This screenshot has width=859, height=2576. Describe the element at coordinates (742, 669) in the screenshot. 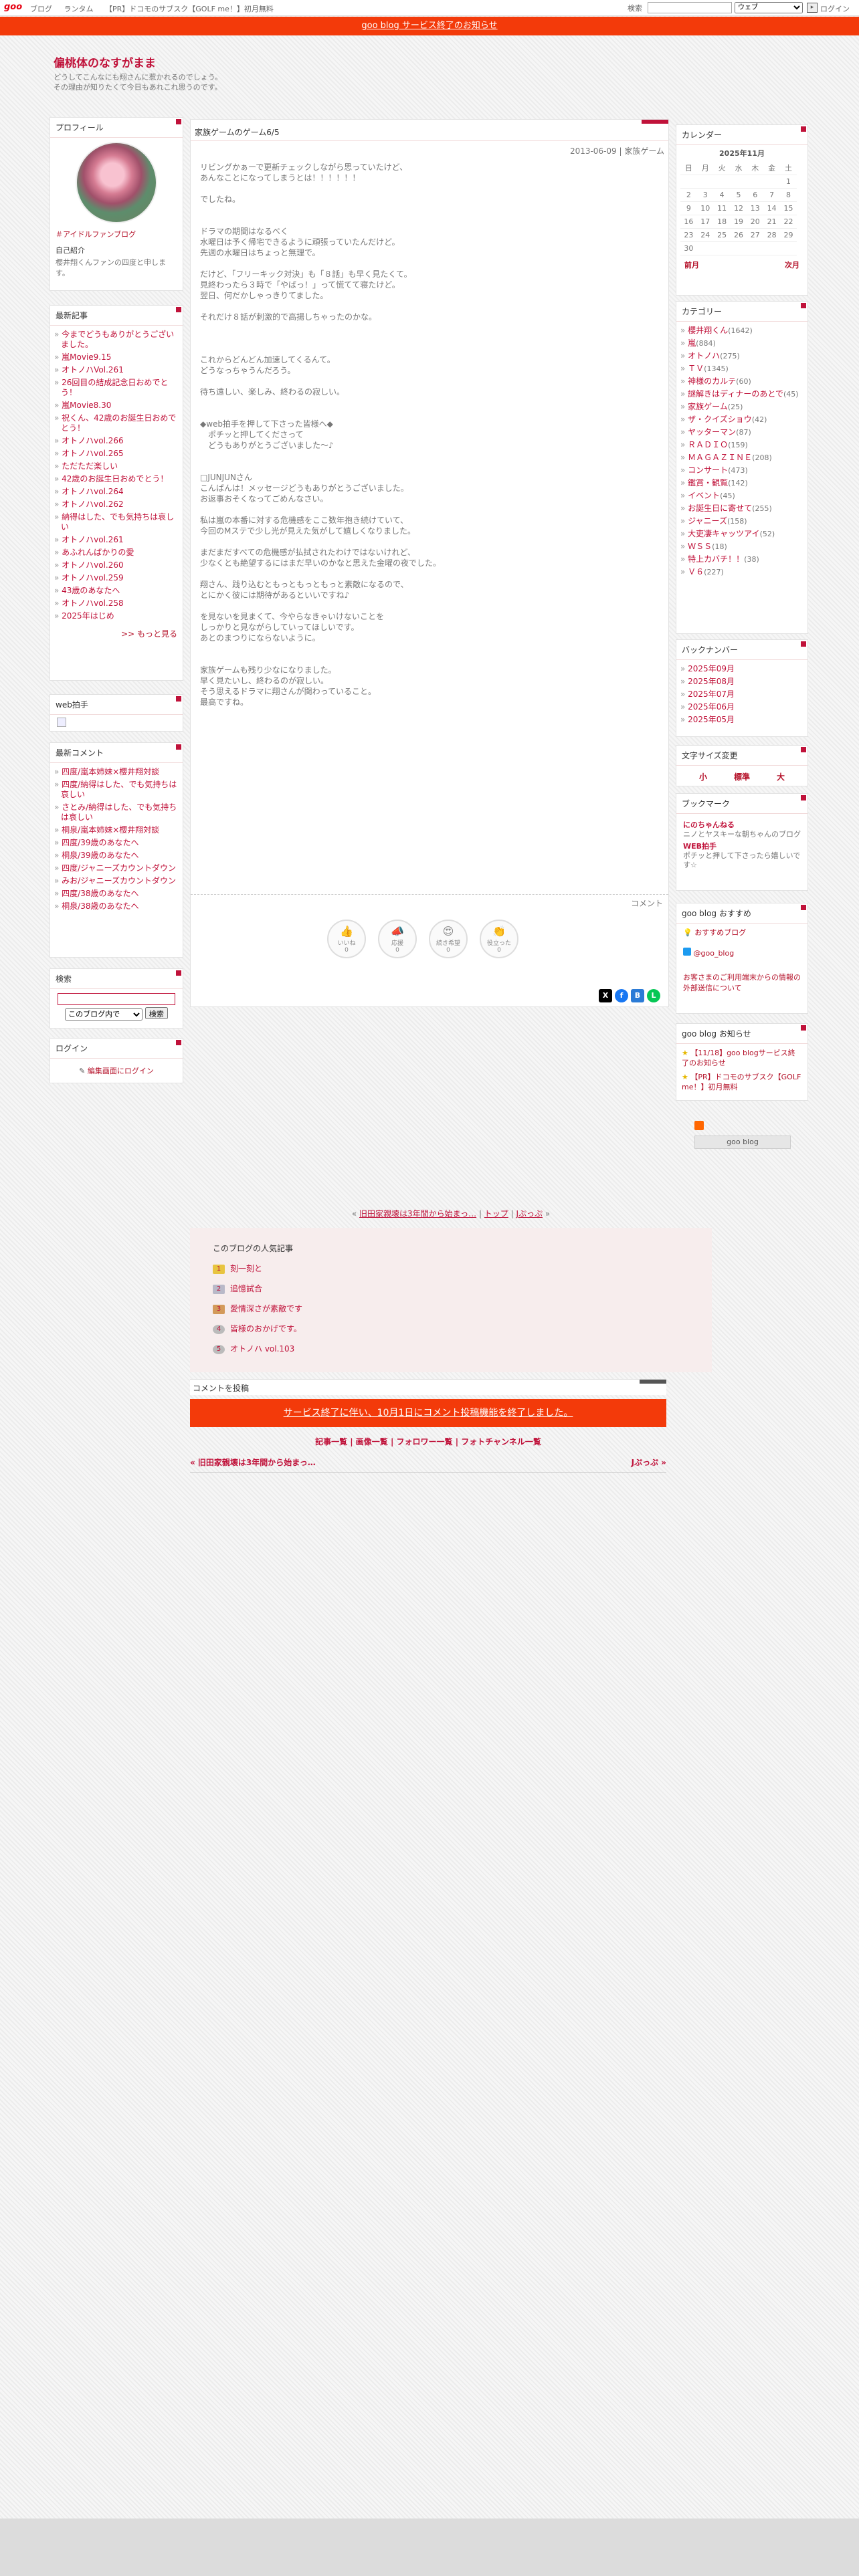

I see `backnumber-item: 2025年09月` at that location.